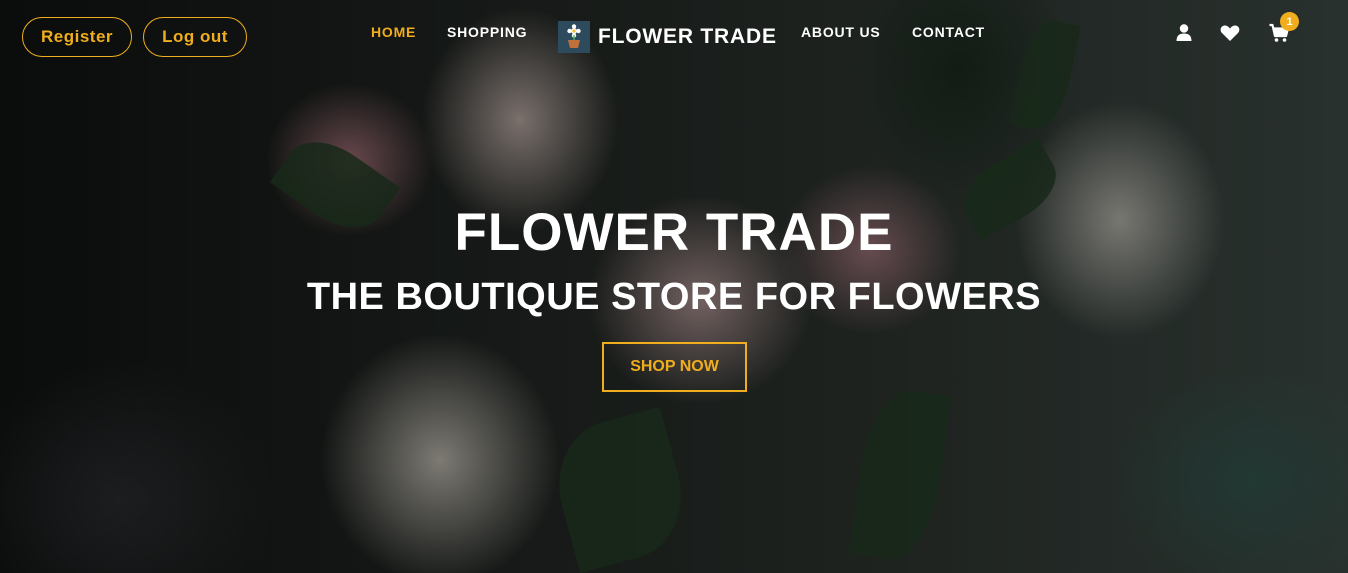 The image size is (1348, 573). Describe the element at coordinates (77, 37) in the screenshot. I see `register-button: Register` at that location.